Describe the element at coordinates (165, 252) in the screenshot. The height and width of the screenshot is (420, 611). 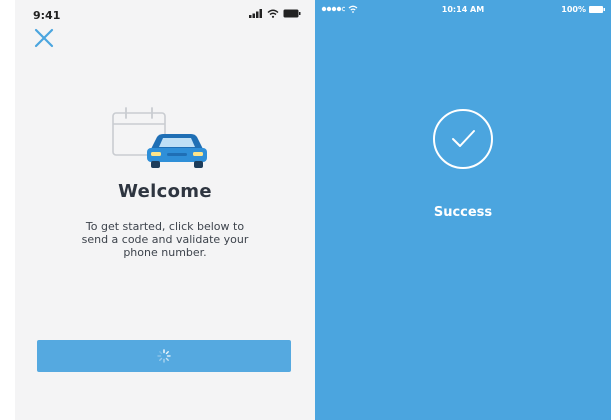
I see `welcome-message-line: phone number.` at that location.